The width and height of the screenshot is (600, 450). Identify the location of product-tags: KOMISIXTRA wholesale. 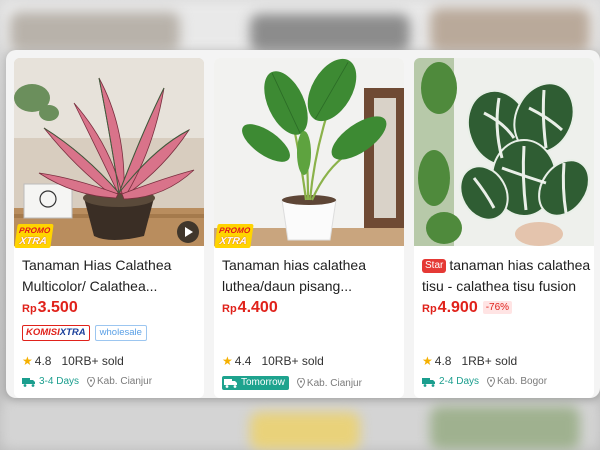
(84, 333).